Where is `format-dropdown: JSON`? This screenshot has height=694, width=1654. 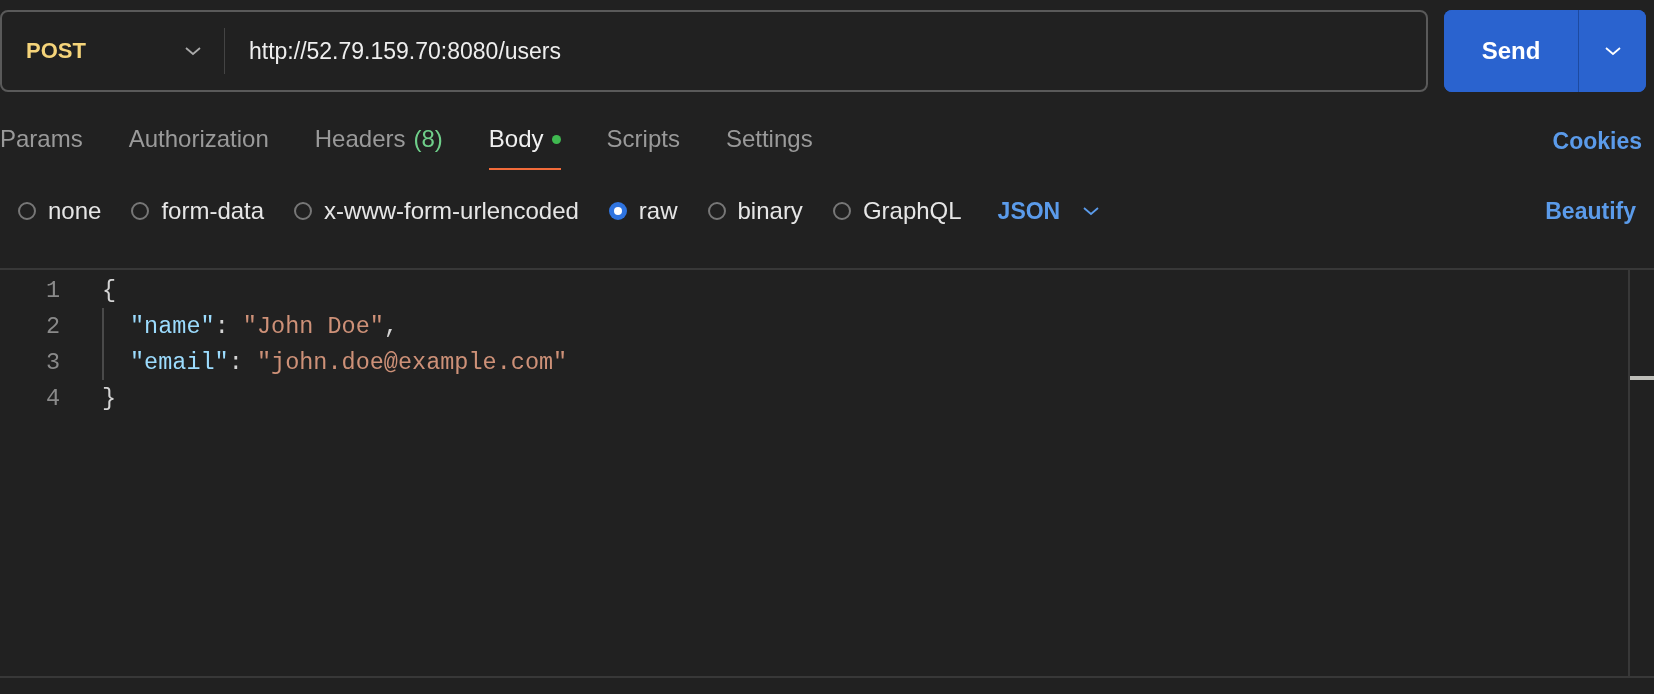 format-dropdown: JSON is located at coordinates (1046, 211).